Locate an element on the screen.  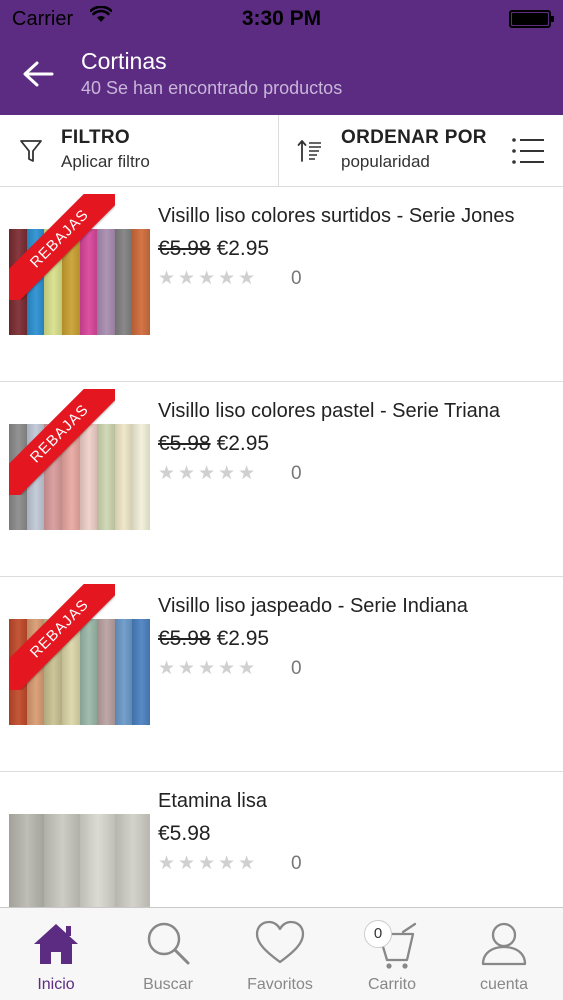
status-bar: Carrier 3:30 PM is located at coordinates (281, 19).